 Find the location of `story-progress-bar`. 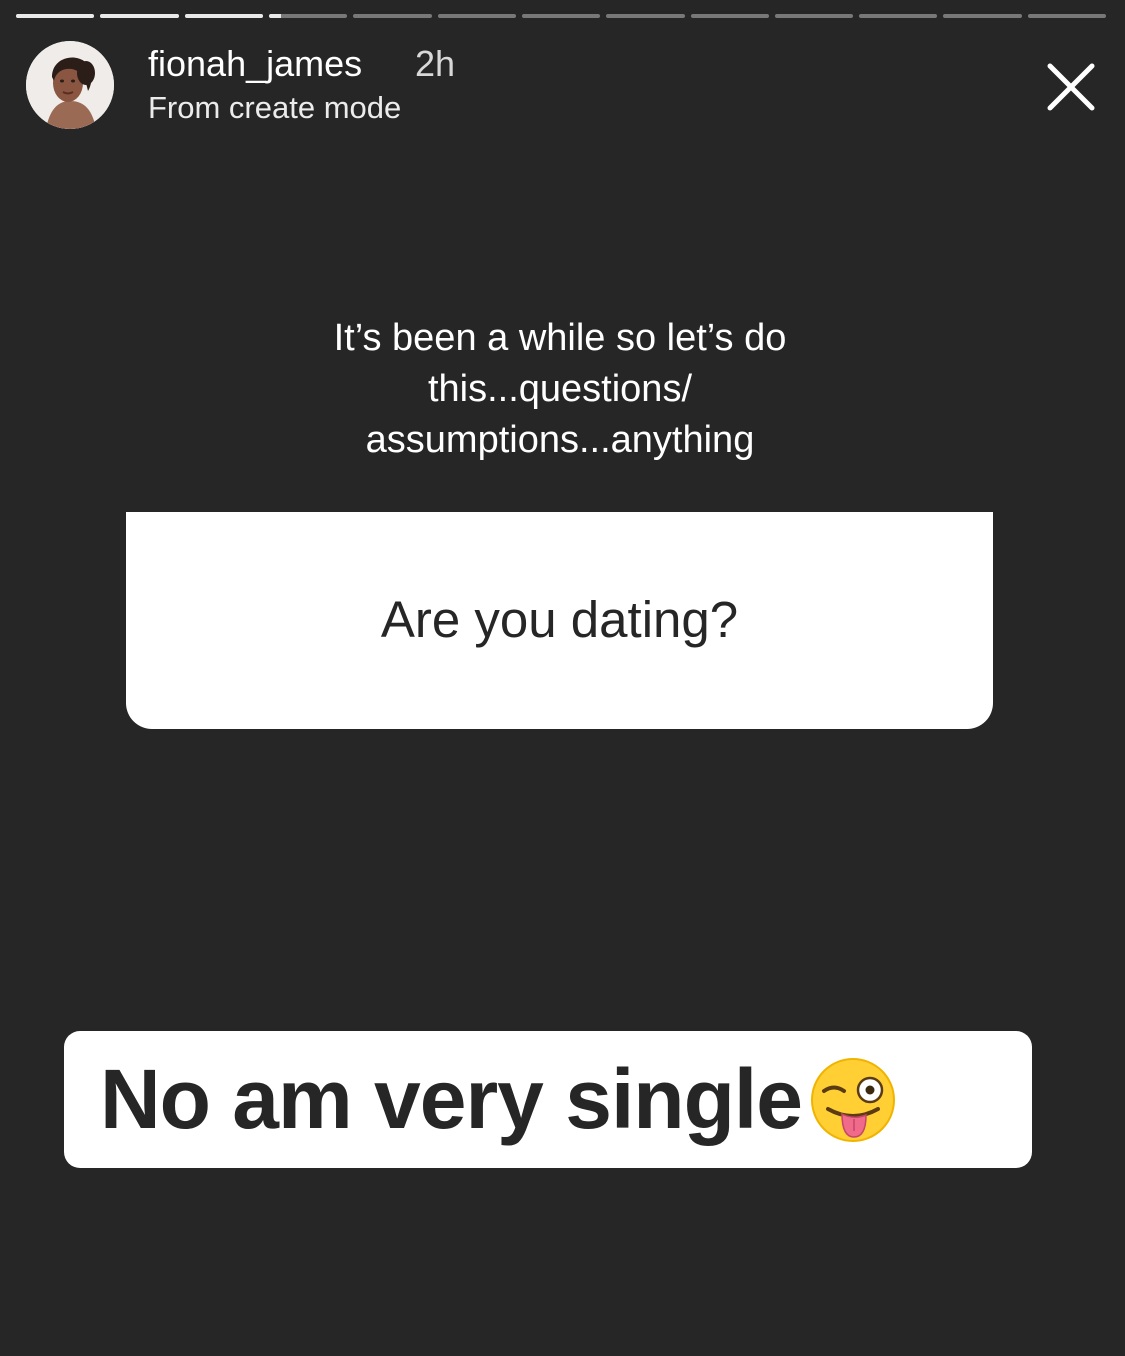

story-progress-bar is located at coordinates (561, 16).